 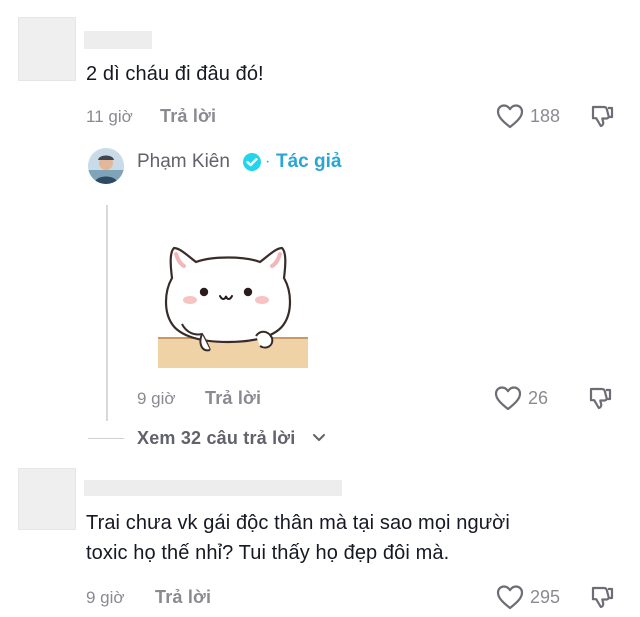 I want to click on like-button: 295, so click(x=533, y=597).